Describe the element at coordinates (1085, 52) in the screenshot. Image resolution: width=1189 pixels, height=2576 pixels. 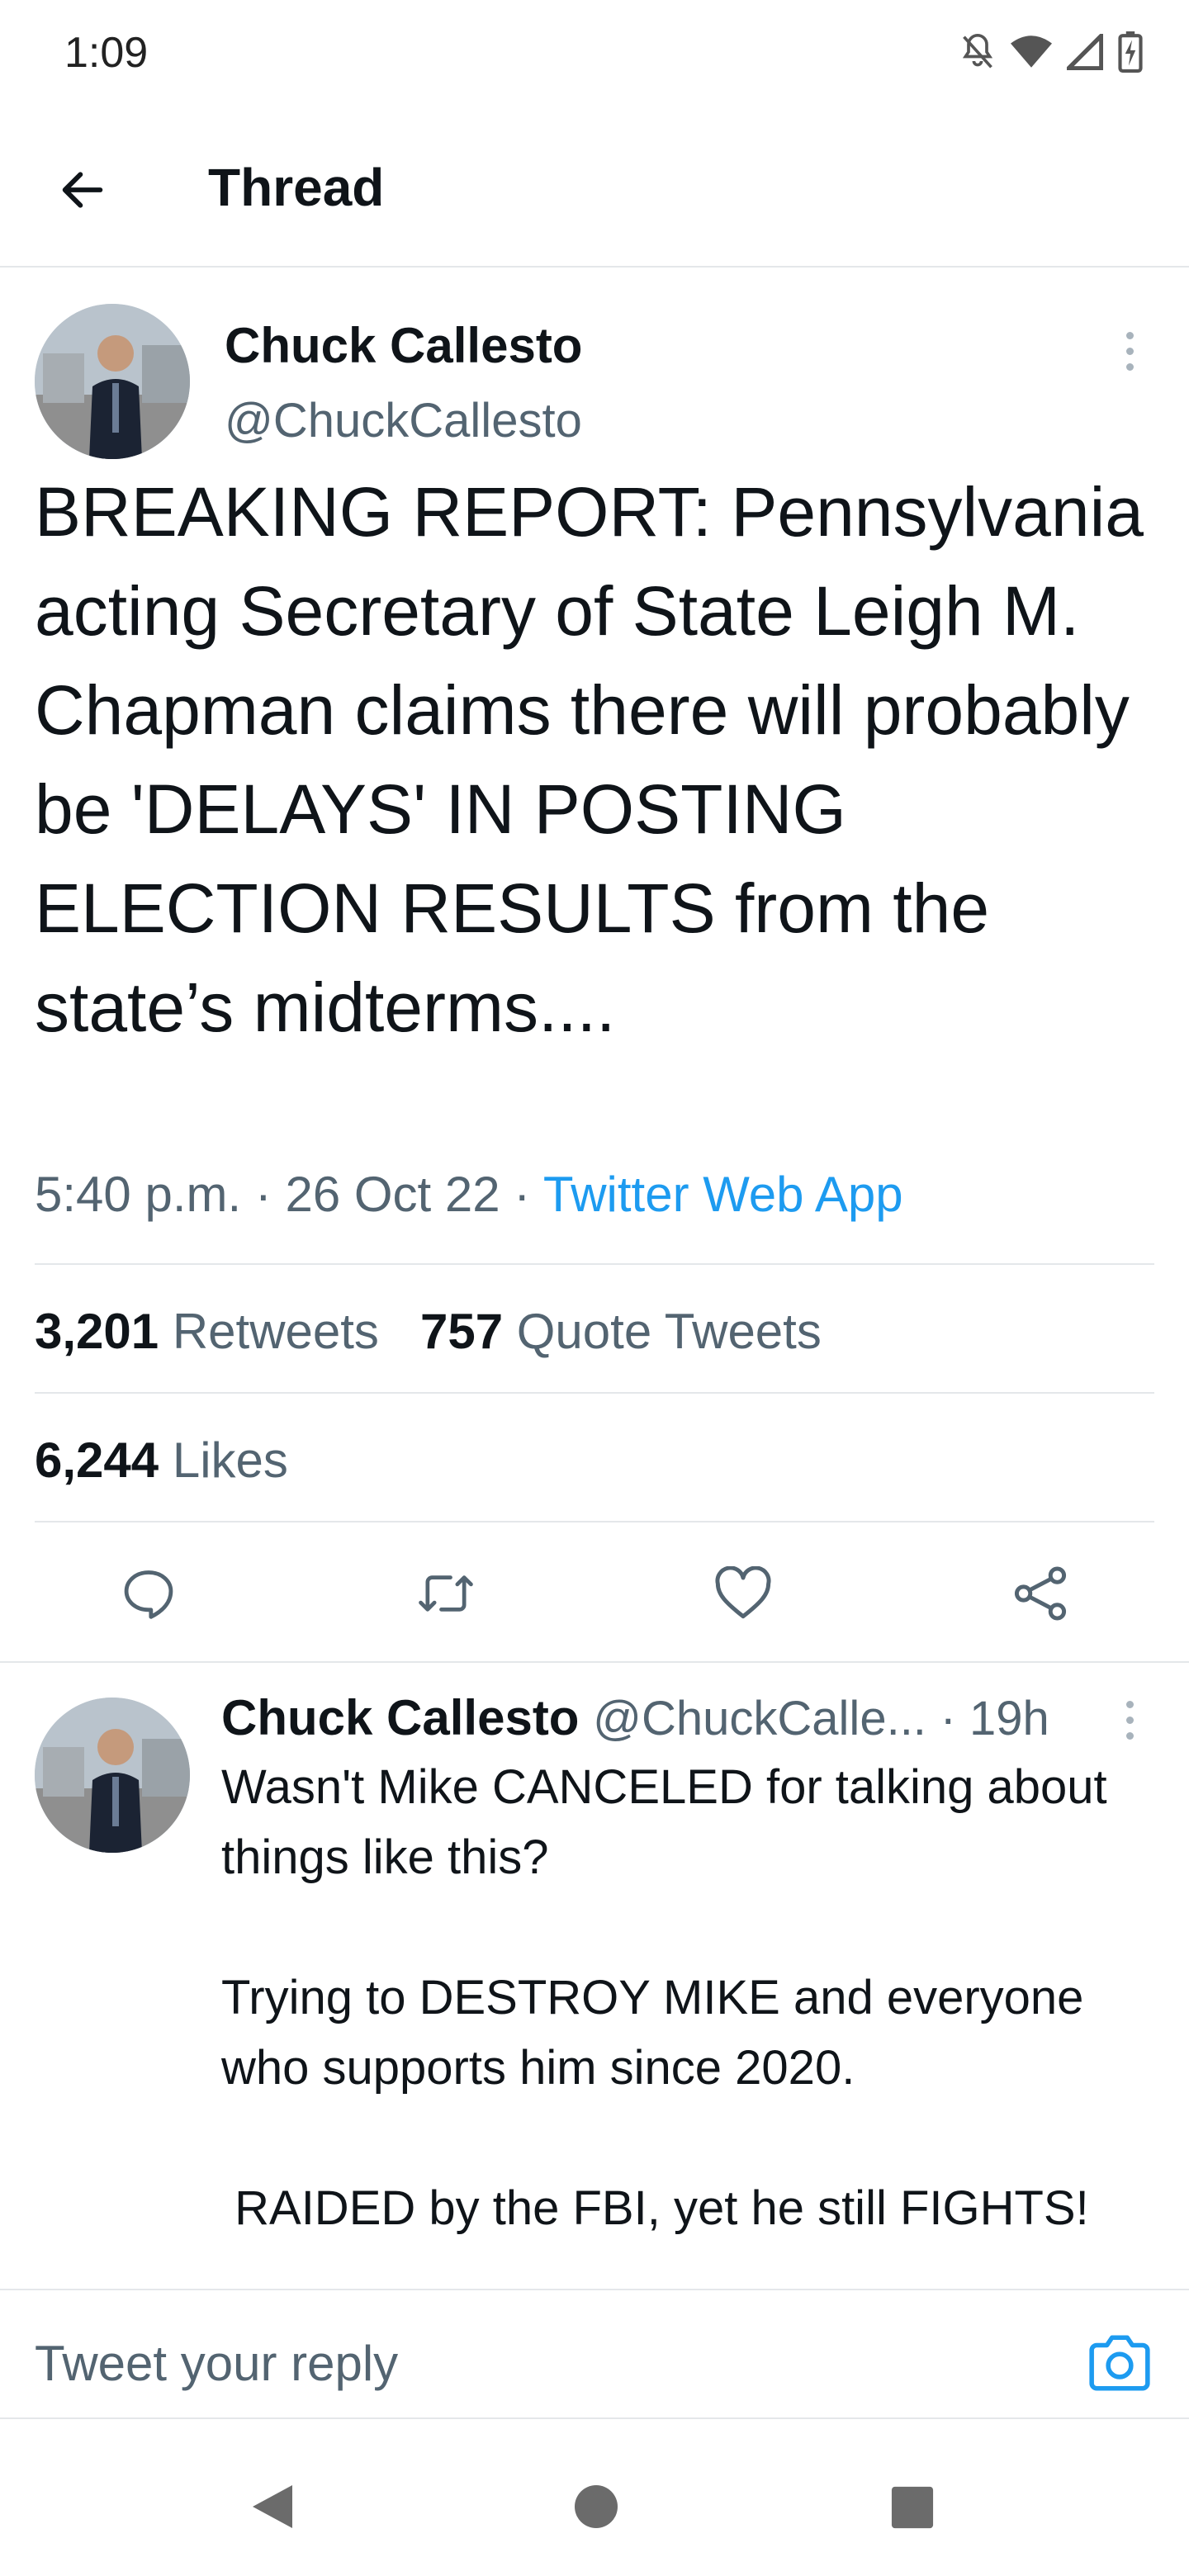
I see `signal-icon` at that location.